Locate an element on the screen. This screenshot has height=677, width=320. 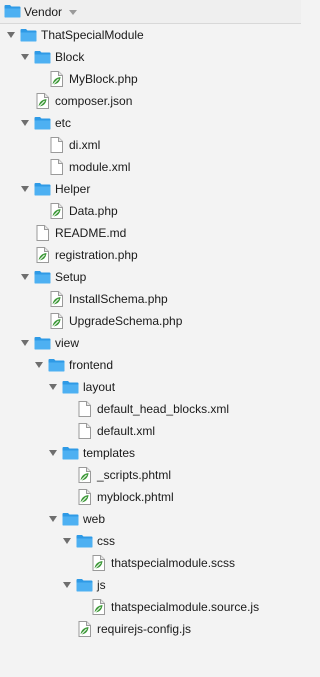
tree-item-label: layout is located at coordinates (99, 387).